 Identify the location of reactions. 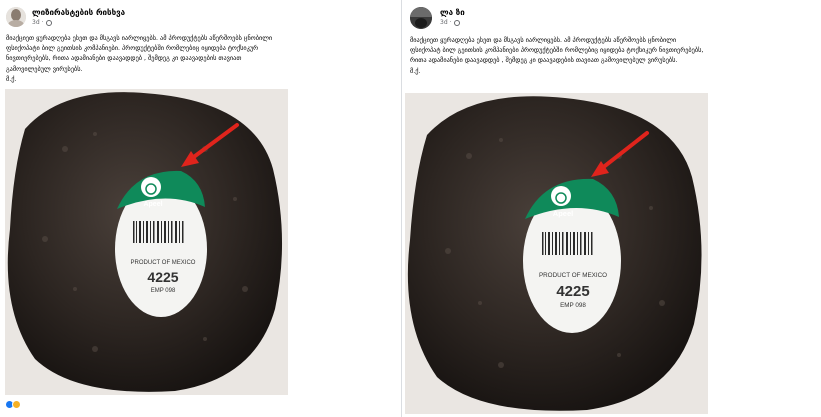
(13, 404).